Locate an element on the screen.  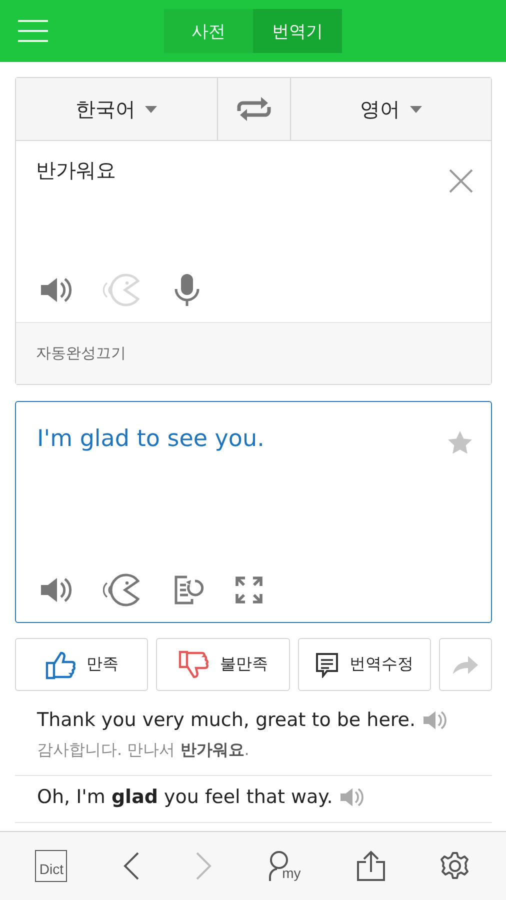
example-sentence: Oh, I'm glad you feel that way. is located at coordinates (185, 797).